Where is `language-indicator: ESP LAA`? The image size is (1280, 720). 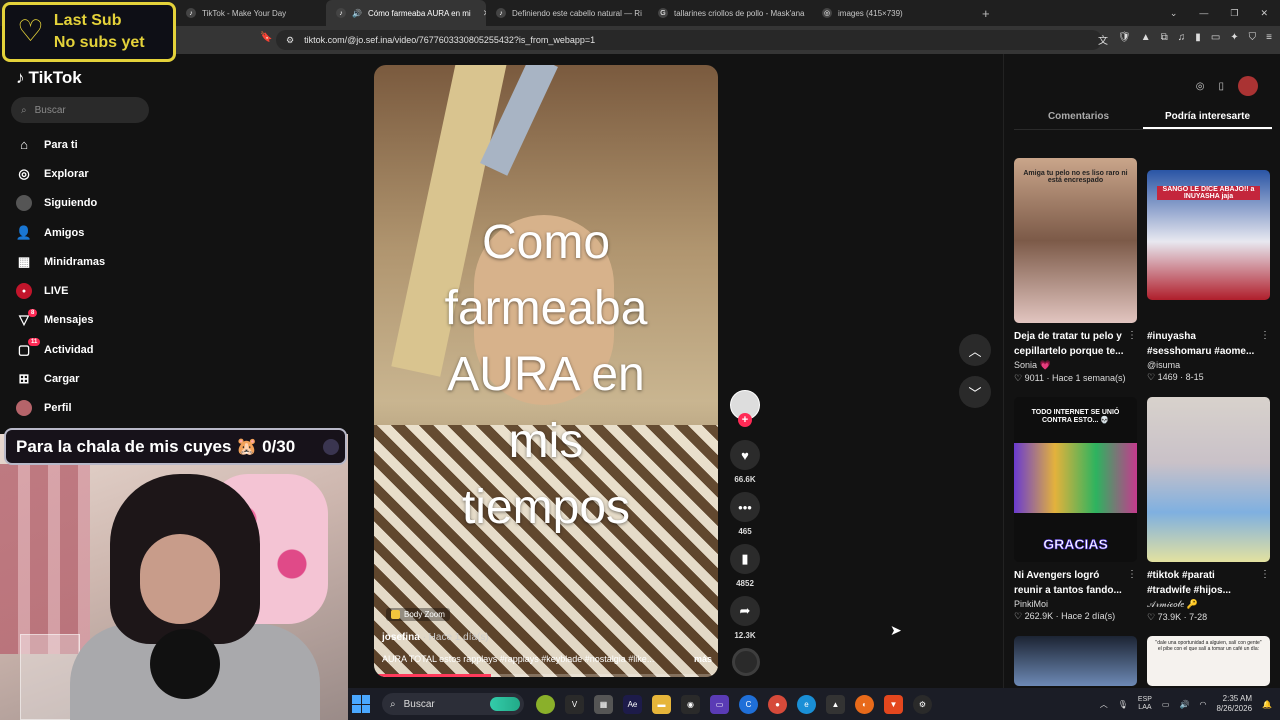 language-indicator: ESP LAA is located at coordinates (1145, 704).